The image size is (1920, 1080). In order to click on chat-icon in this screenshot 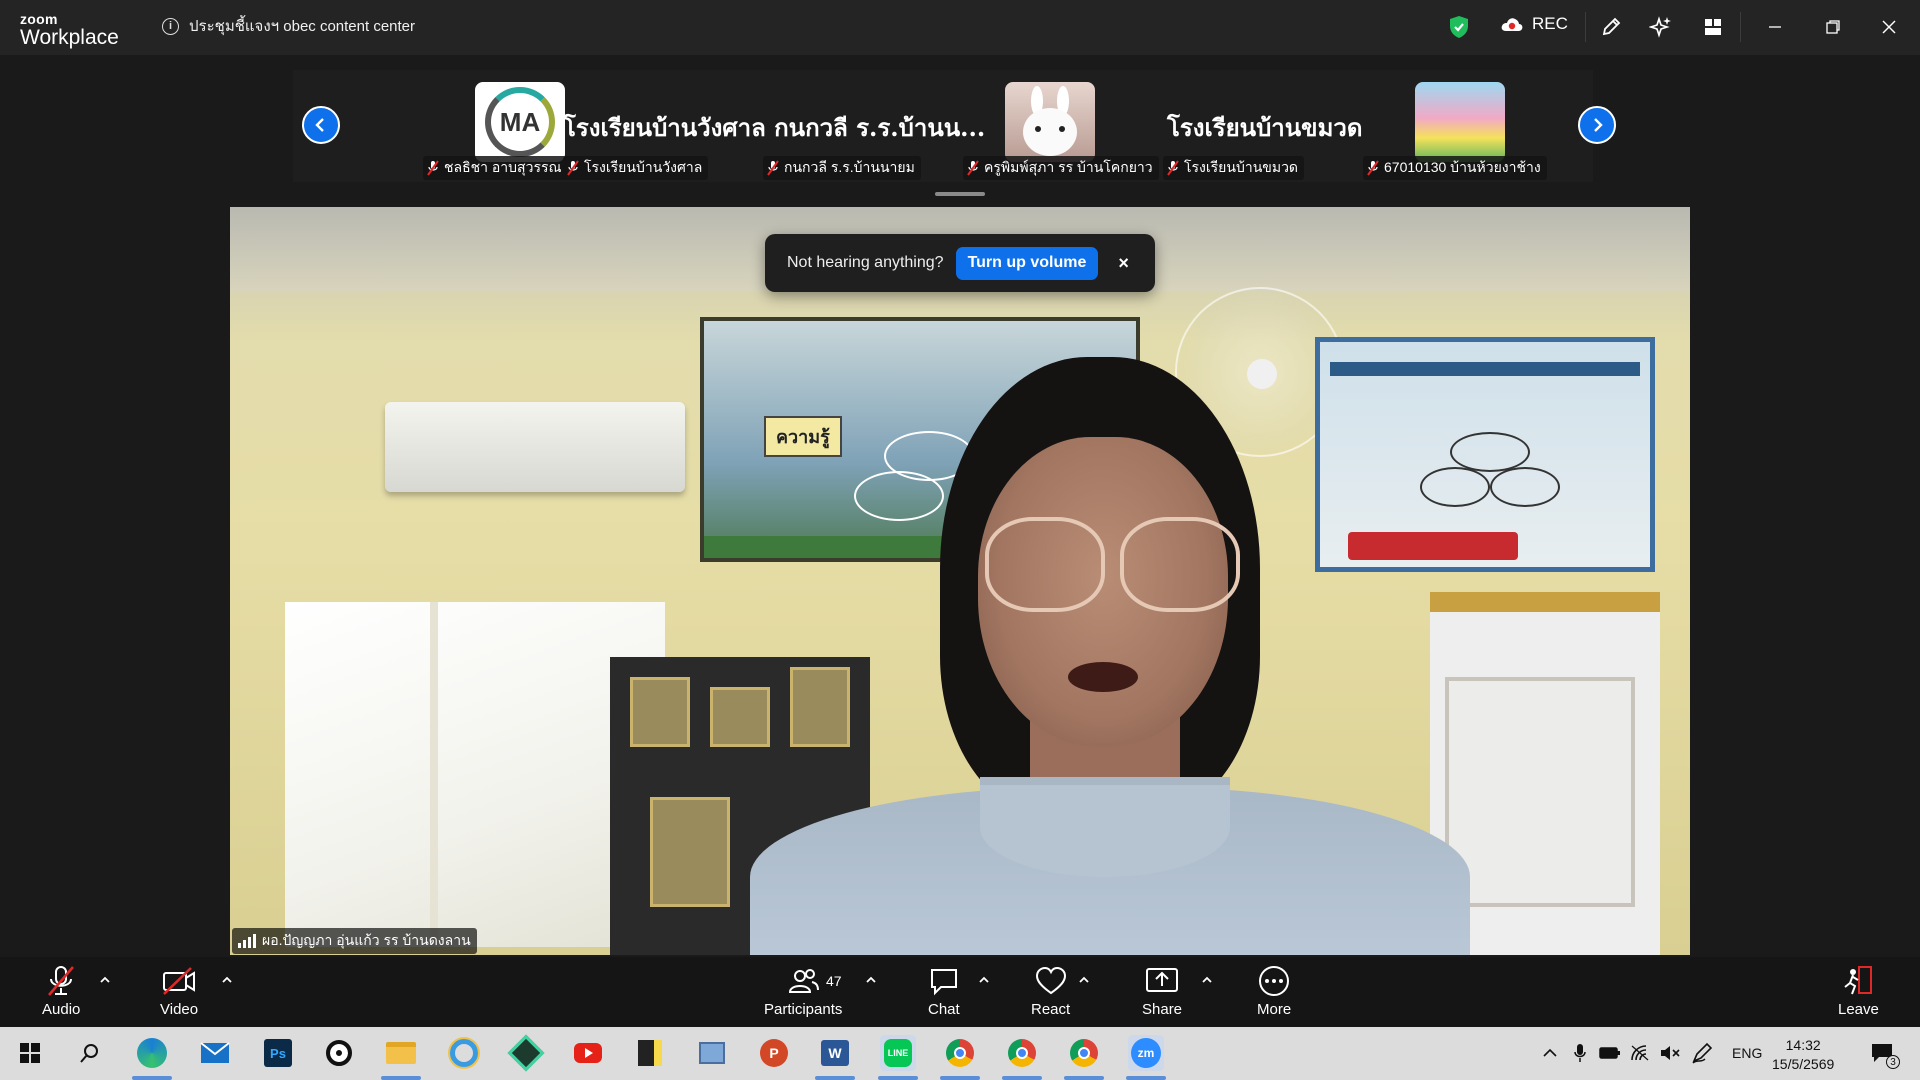, I will do `click(943, 982)`.